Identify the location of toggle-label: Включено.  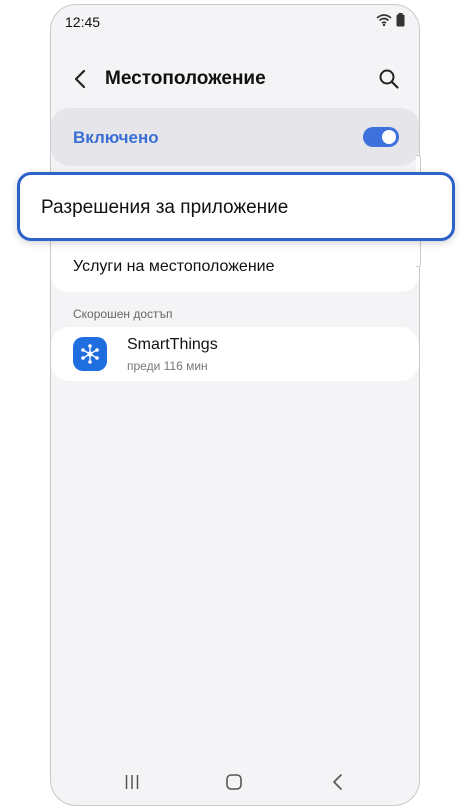
(116, 137).